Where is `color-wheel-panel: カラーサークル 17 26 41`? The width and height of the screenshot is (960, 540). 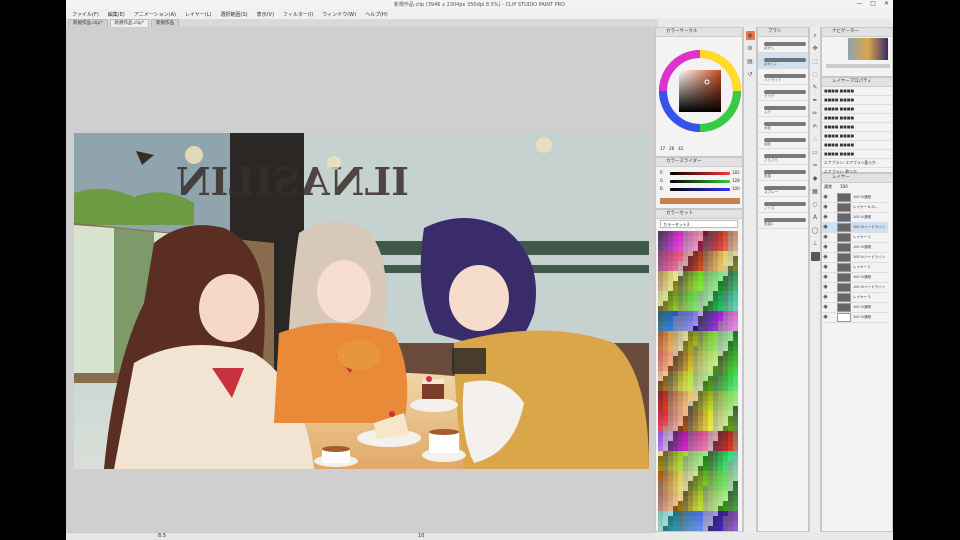 color-wheel-panel: カラーサークル 17 26 41 is located at coordinates (699, 92).